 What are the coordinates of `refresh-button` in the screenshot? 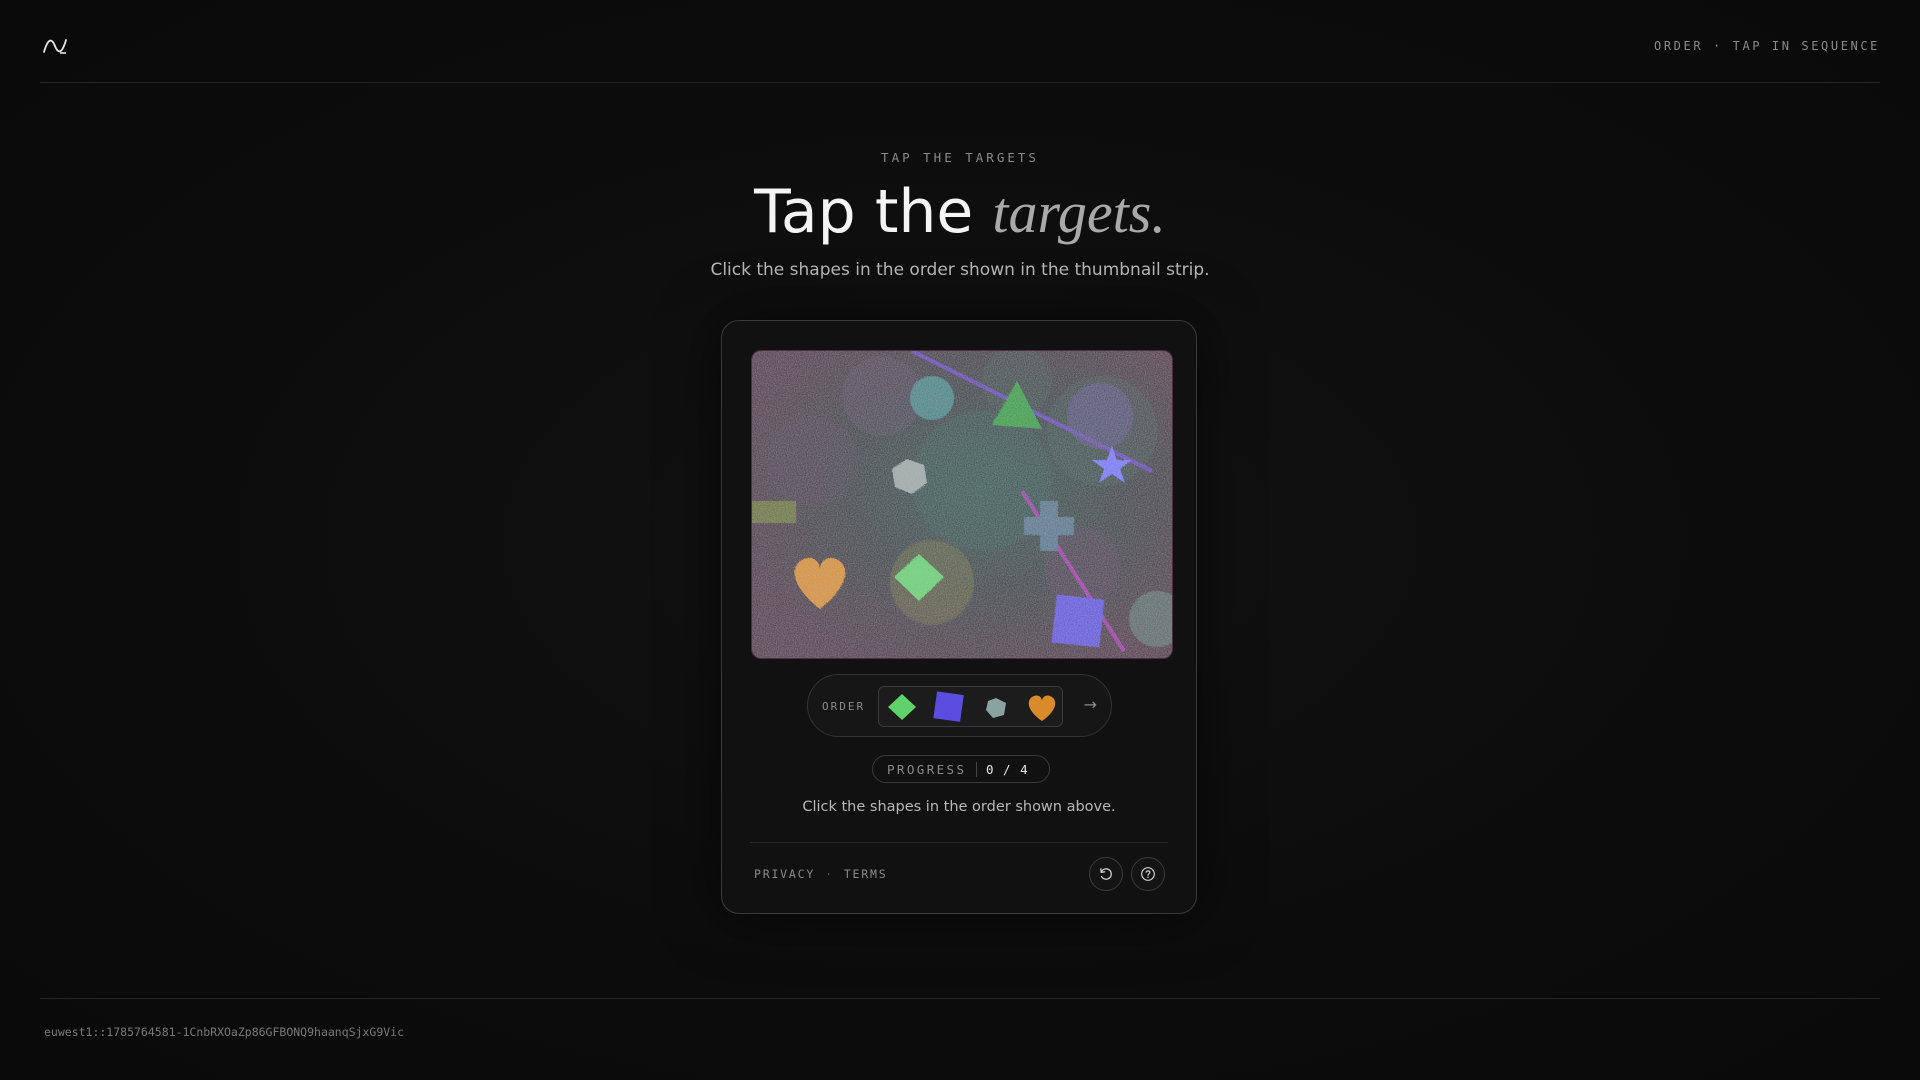 It's located at (1106, 874).